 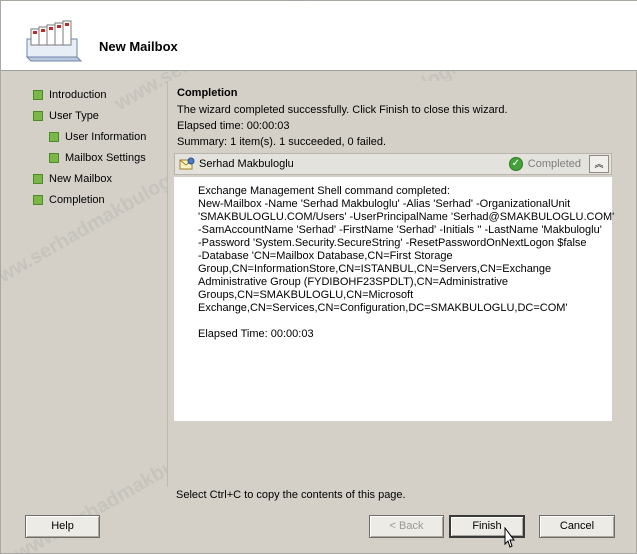 I want to click on nav-item-label: User Information, so click(x=106, y=137).